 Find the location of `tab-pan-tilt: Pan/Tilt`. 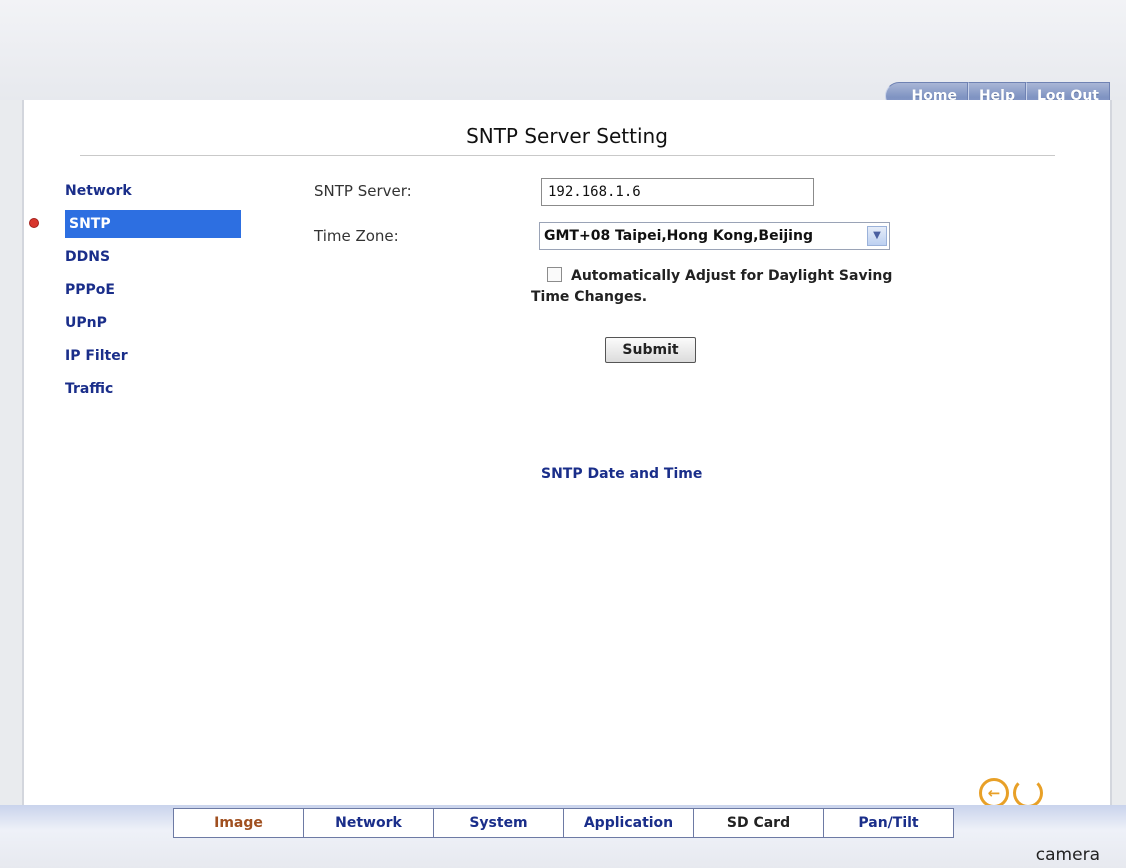

tab-pan-tilt: Pan/Tilt is located at coordinates (889, 823).